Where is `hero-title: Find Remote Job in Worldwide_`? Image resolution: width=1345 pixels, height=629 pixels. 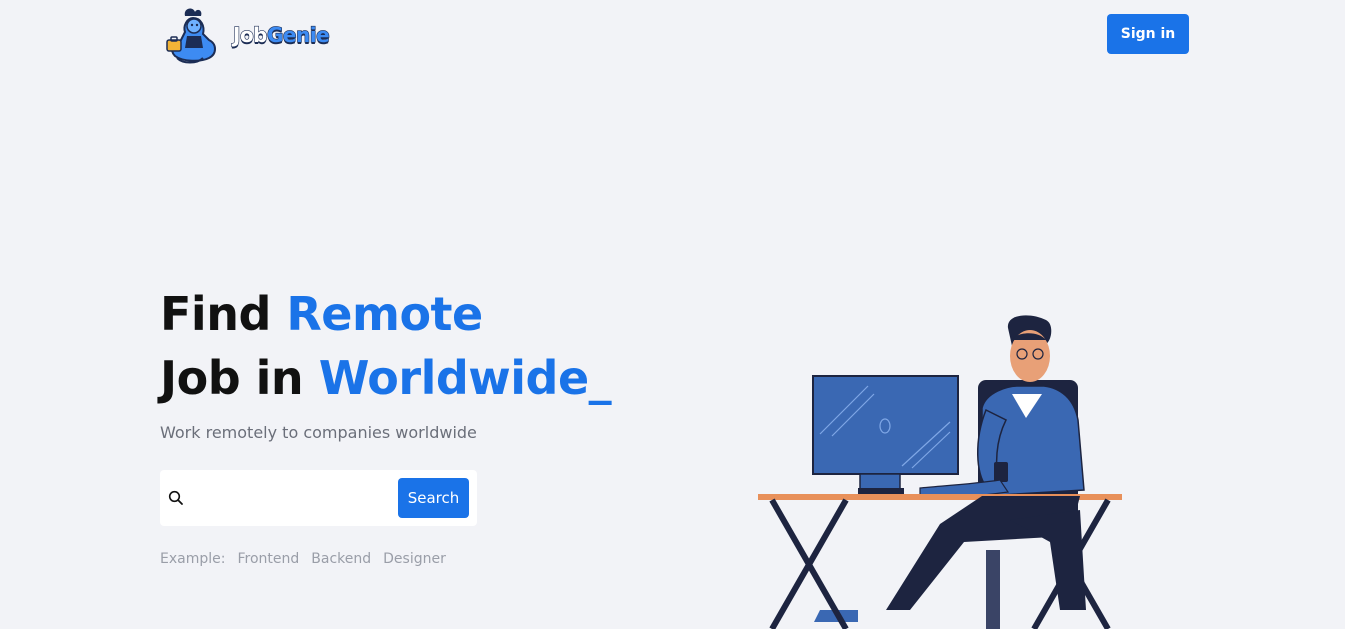
hero-title: Find Remote Job in Worldwide_ is located at coordinates (386, 346).